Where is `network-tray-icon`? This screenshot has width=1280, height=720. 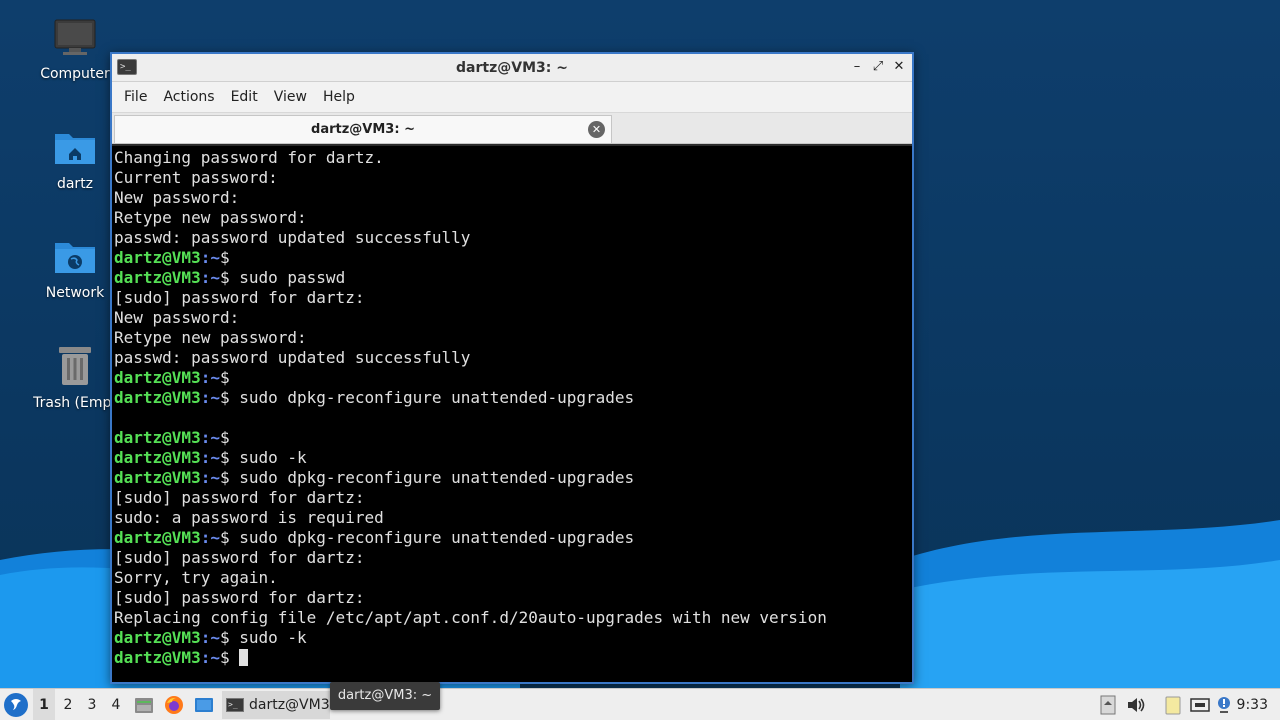
network-tray-icon is located at coordinates (1200, 705).